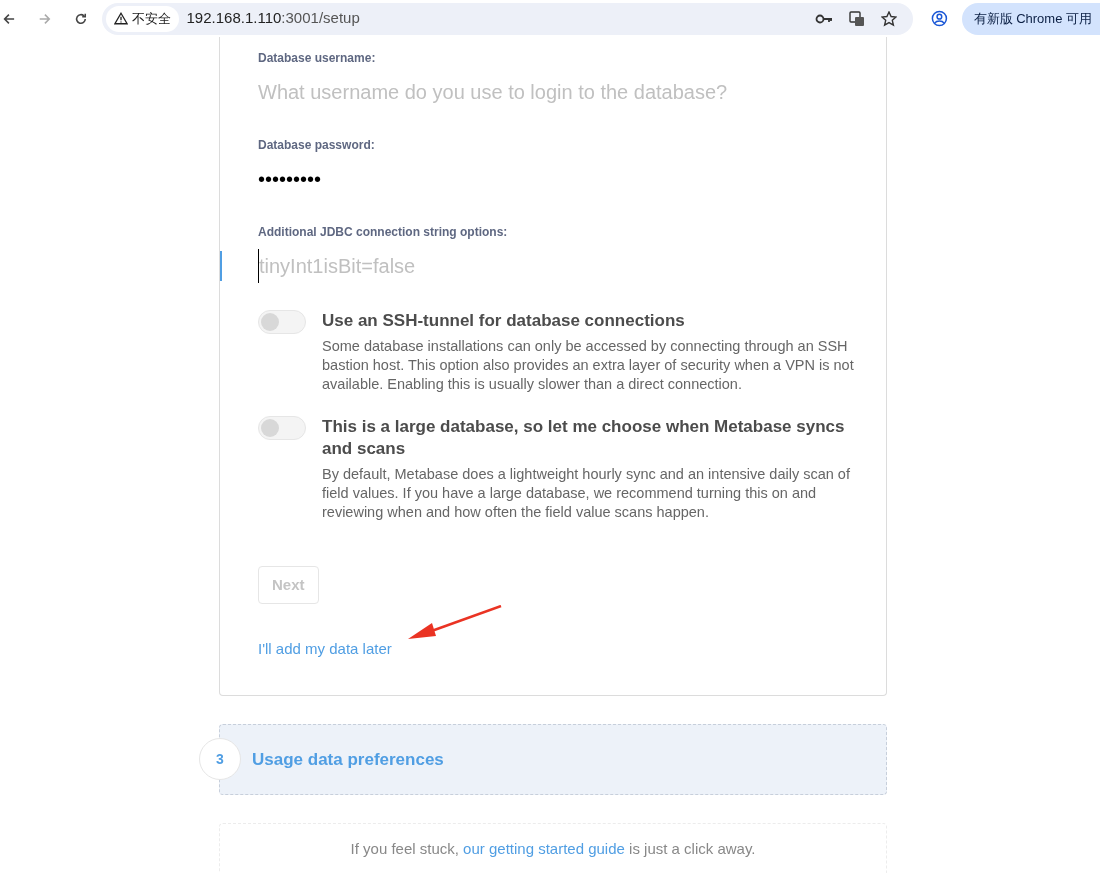  Describe the element at coordinates (586, 493) in the screenshot. I see `toggle-description: By default, Metabase does a lightweight hourly sync and an intensive daily scan of field values. If you have a large database, we recommend turning this on and reviewing when and how often the field value scans happen.` at that location.